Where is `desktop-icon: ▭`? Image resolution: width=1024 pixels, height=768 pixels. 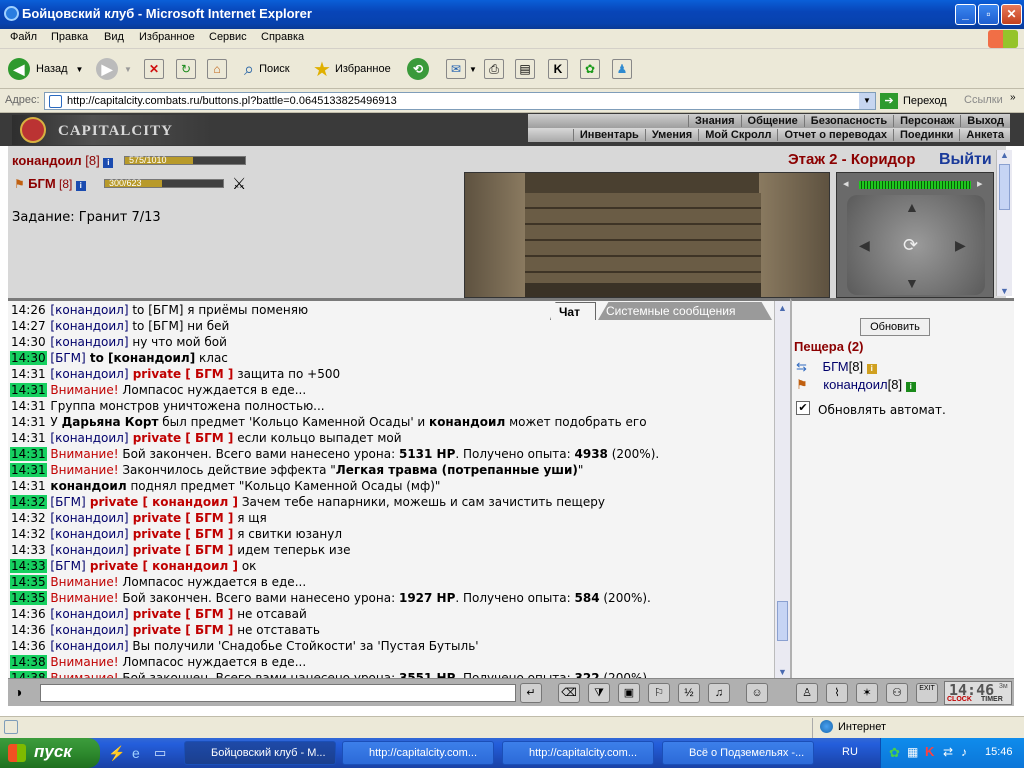
desktop-icon: ▭ is located at coordinates (160, 753).